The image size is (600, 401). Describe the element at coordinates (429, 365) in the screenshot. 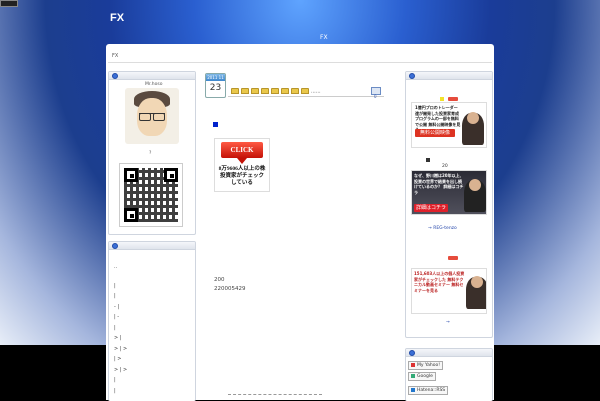

I see `bookmark-label: My Yahoo!` at that location.